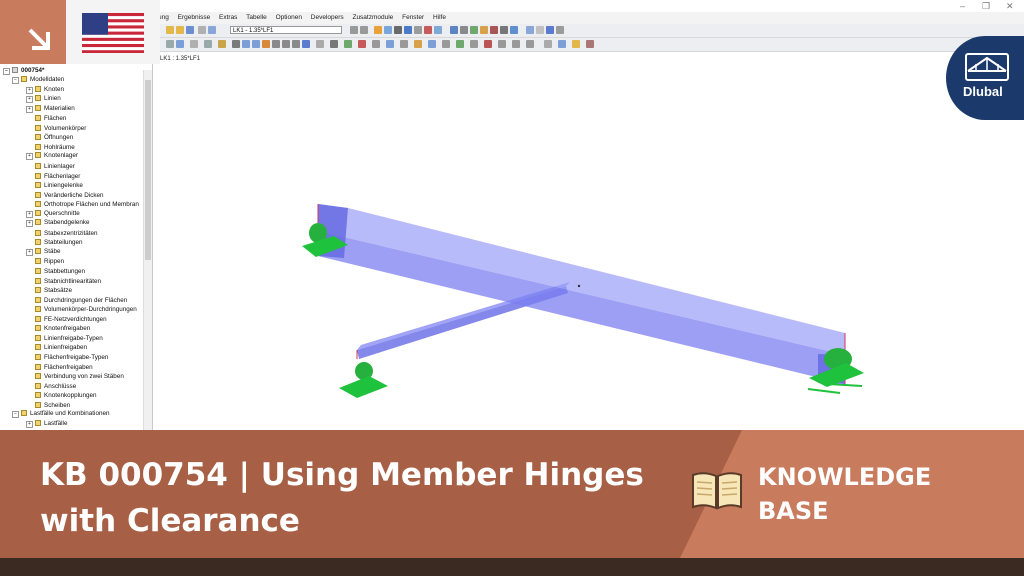 This screenshot has height=576, width=1024. What do you see at coordinates (306, 44) in the screenshot?
I see `iso-view-icon` at bounding box center [306, 44].